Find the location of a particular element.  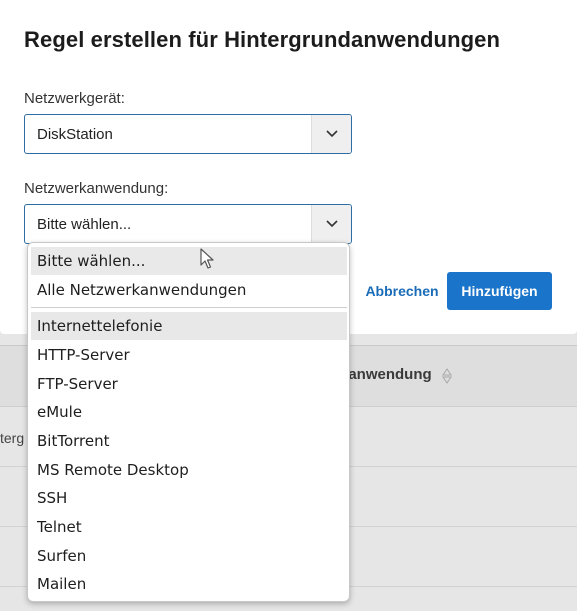

add-button: Hinzufügen is located at coordinates (499, 291).